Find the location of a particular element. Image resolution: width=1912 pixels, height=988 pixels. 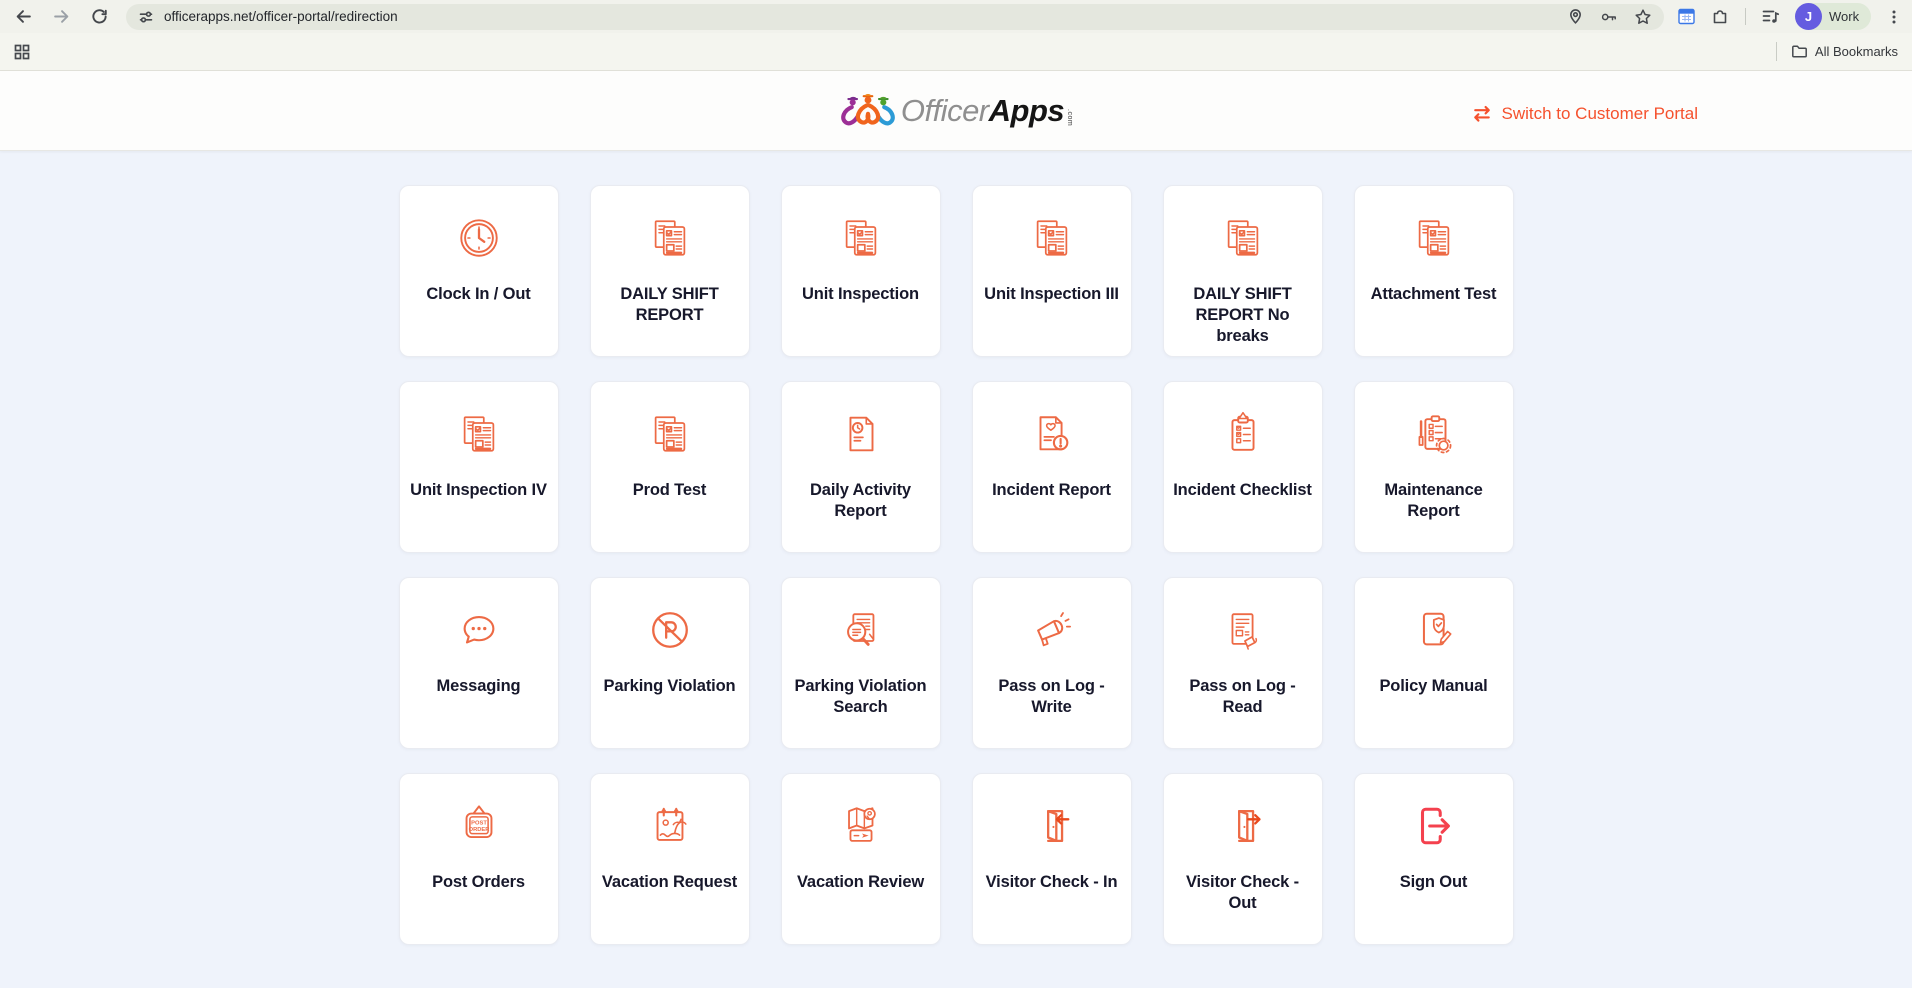

app-tile-prod-test: Prod Test is located at coordinates (669, 467).